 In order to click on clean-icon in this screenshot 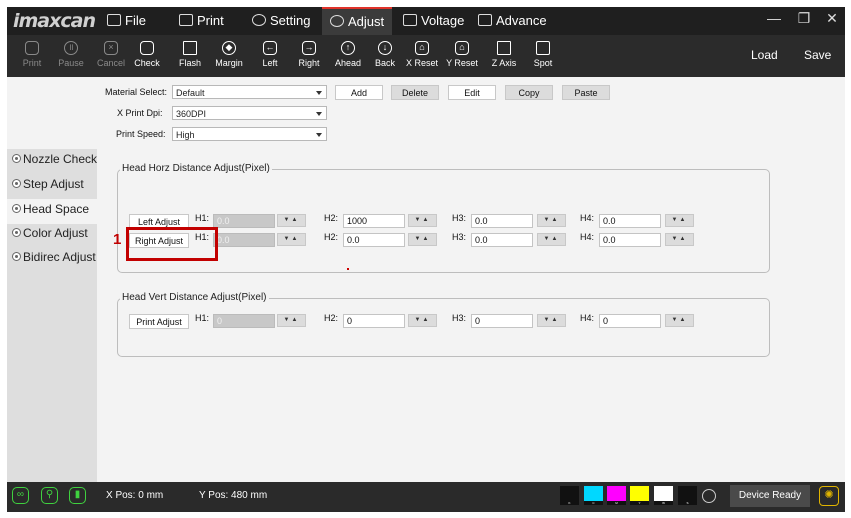, I will do `click(709, 496)`.